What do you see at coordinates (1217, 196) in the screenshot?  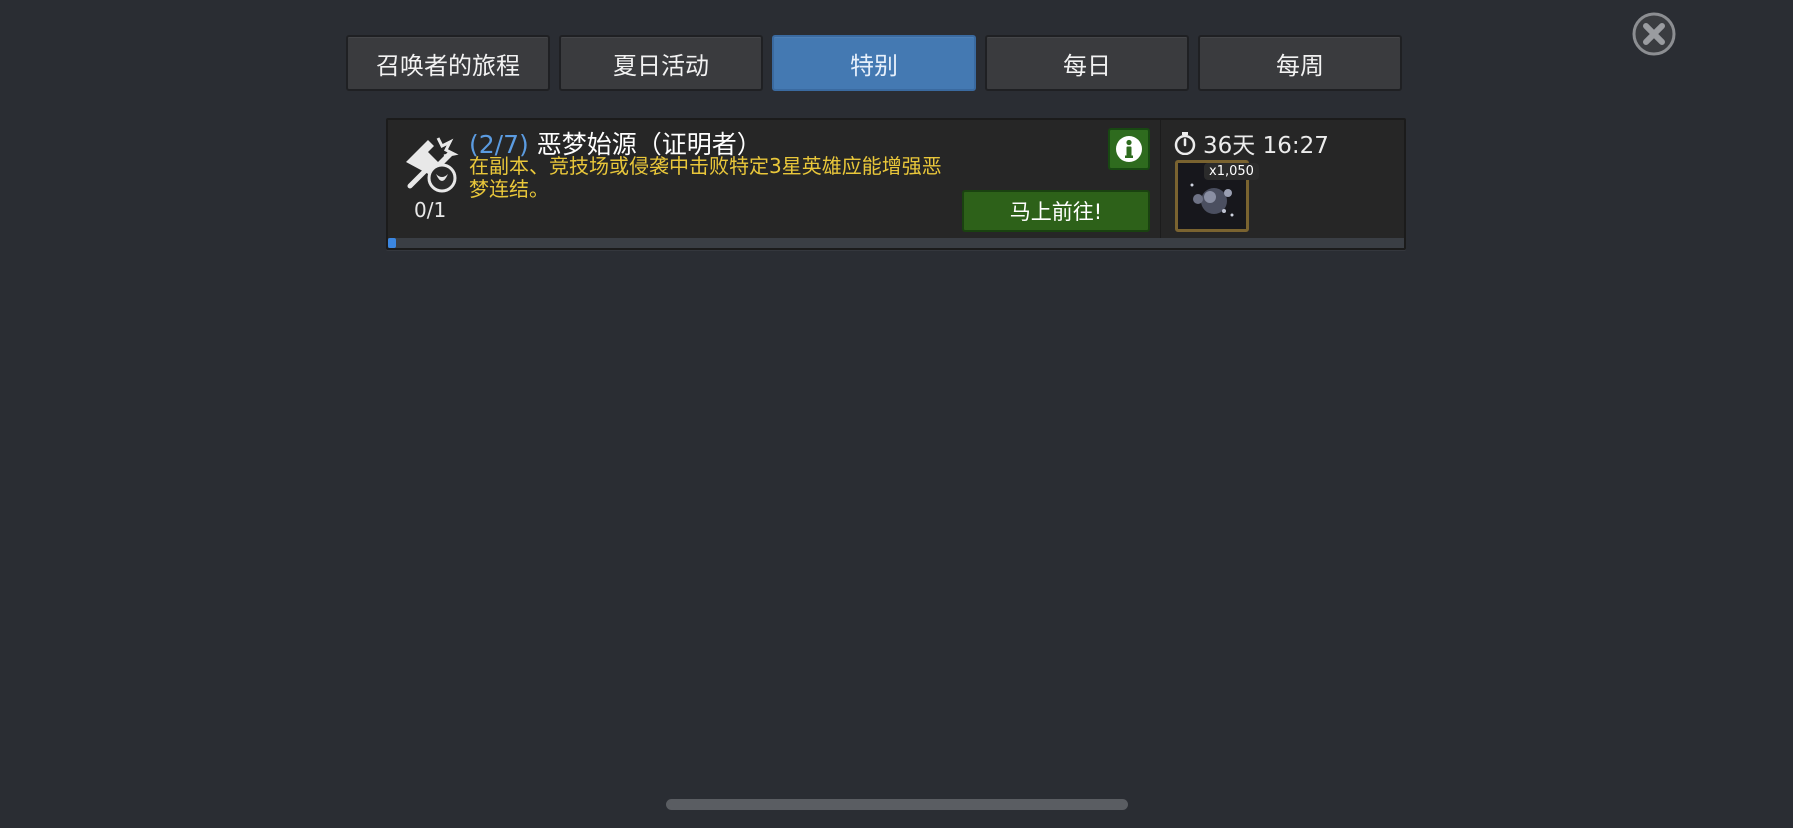 I see `reward-item: x1,050` at bounding box center [1217, 196].